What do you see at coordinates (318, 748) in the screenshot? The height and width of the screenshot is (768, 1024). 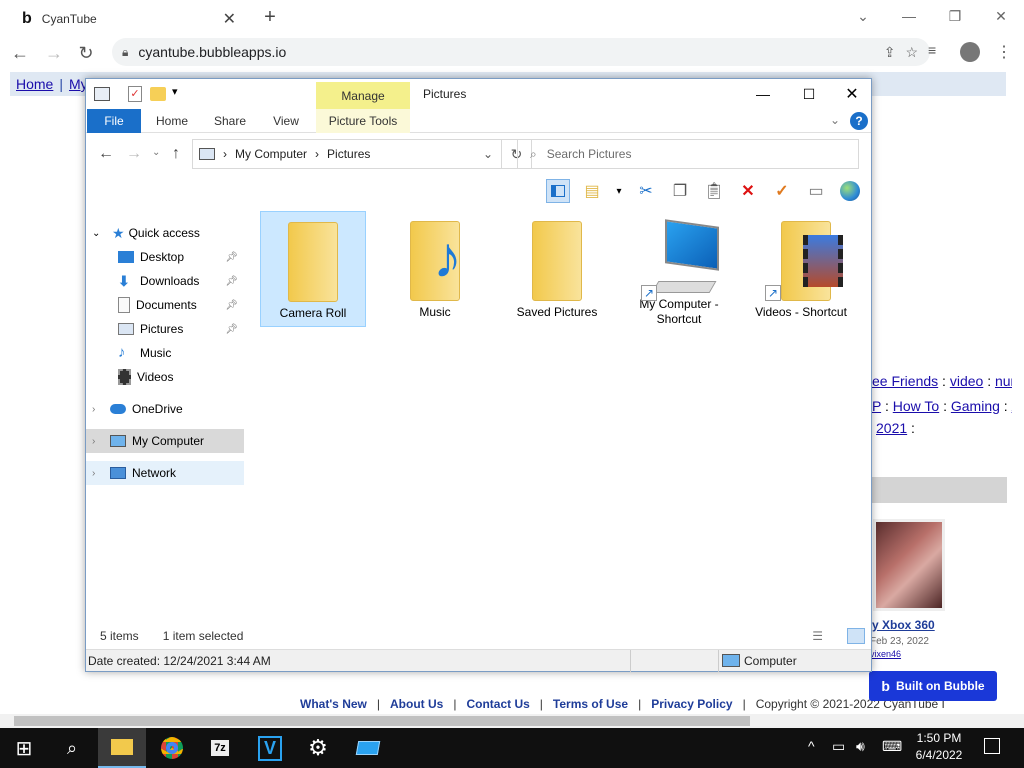 I see `settings-gear-icon: ⚙` at bounding box center [318, 748].